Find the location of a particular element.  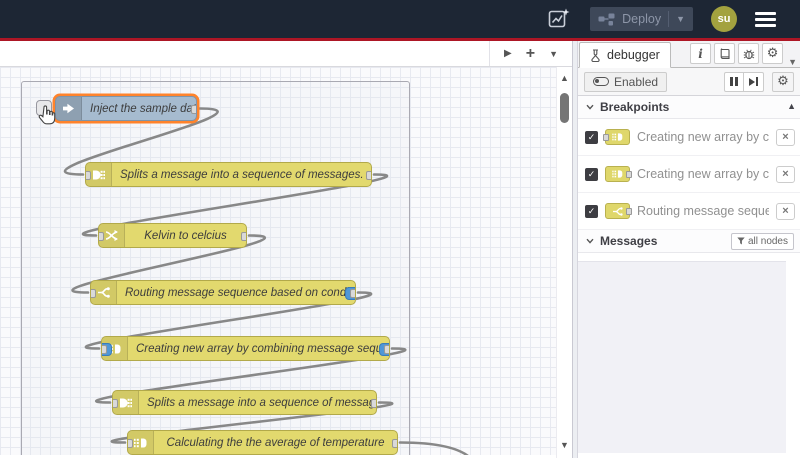

flow-list-caret-icon: ▼ is located at coordinates (553, 54).